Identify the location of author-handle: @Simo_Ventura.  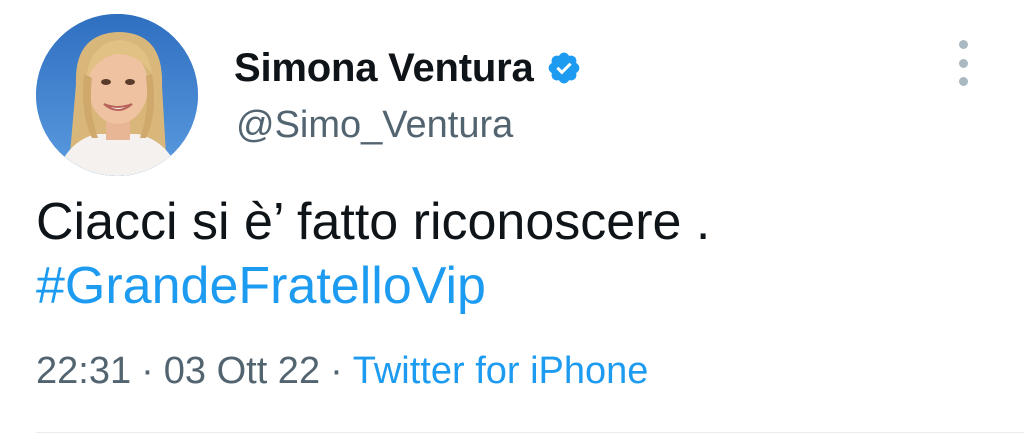
(374, 125).